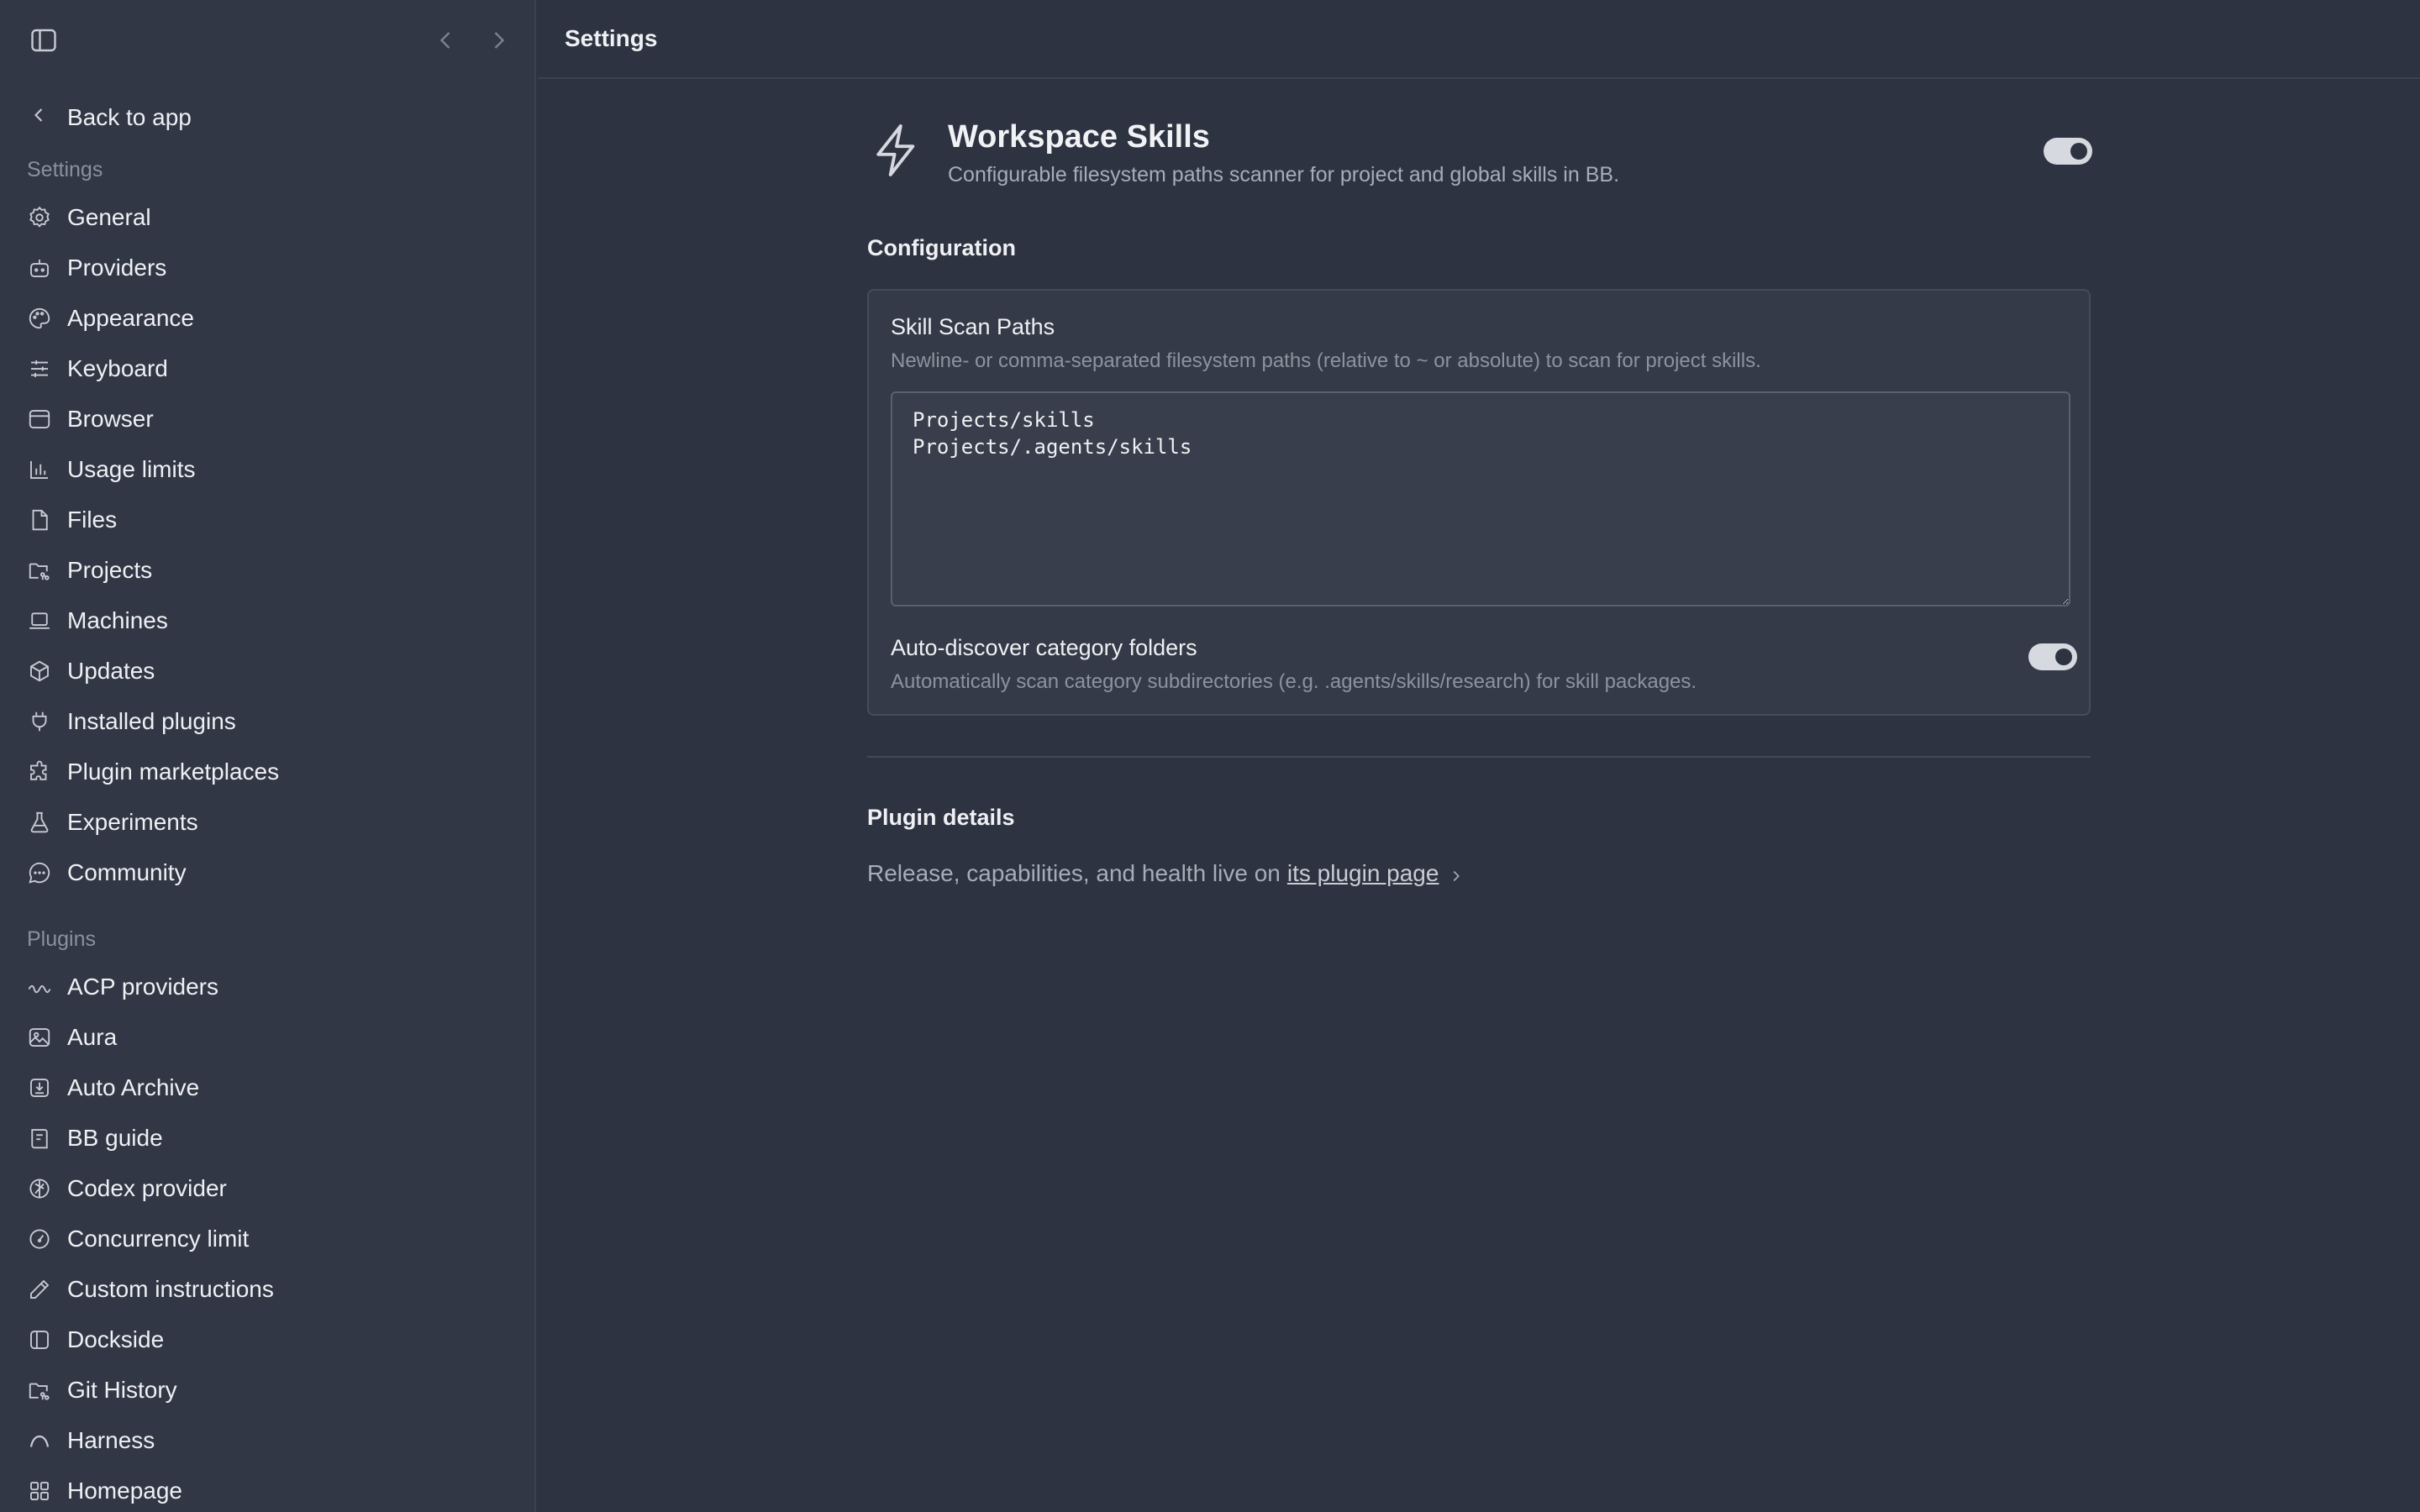  Describe the element at coordinates (124, 1491) in the screenshot. I see `sidebar-item-label: Homepage` at that location.